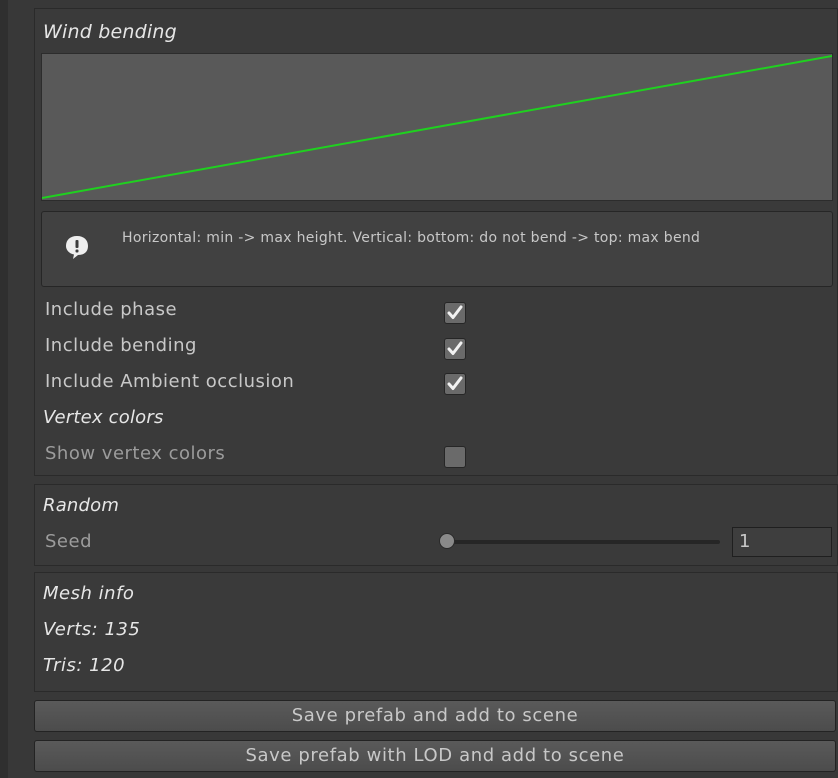 The width and height of the screenshot is (838, 778). I want to click on include-ao-label: Include Ambient occlusion, so click(170, 381).